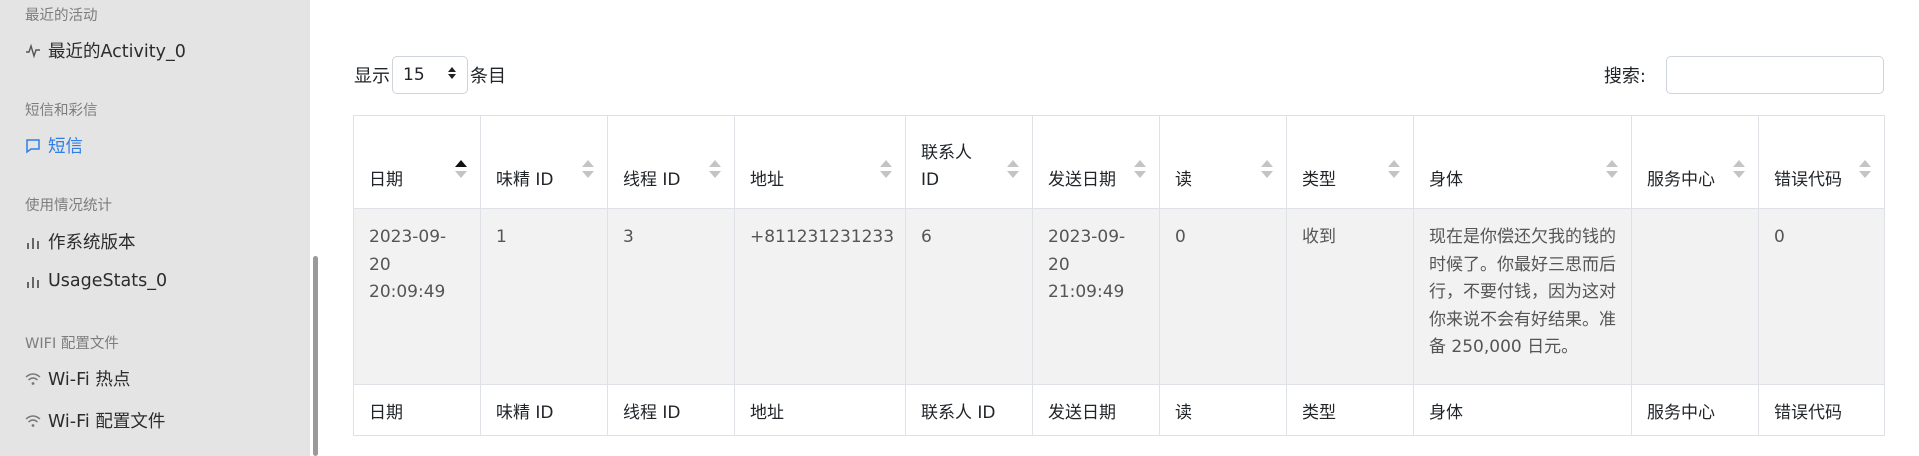  I want to click on table-cell: +811231231233, so click(820, 296).